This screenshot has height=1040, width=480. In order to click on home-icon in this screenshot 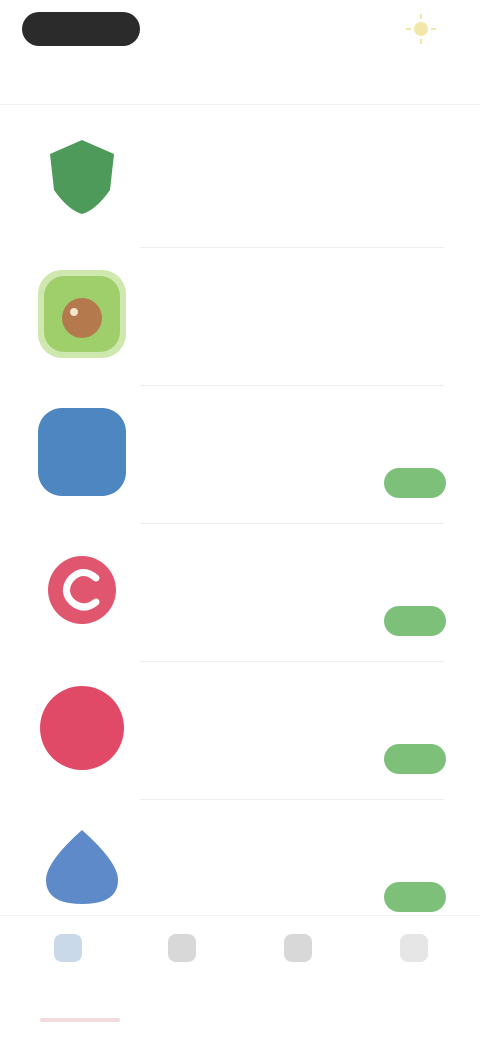, I will do `click(68, 948)`.